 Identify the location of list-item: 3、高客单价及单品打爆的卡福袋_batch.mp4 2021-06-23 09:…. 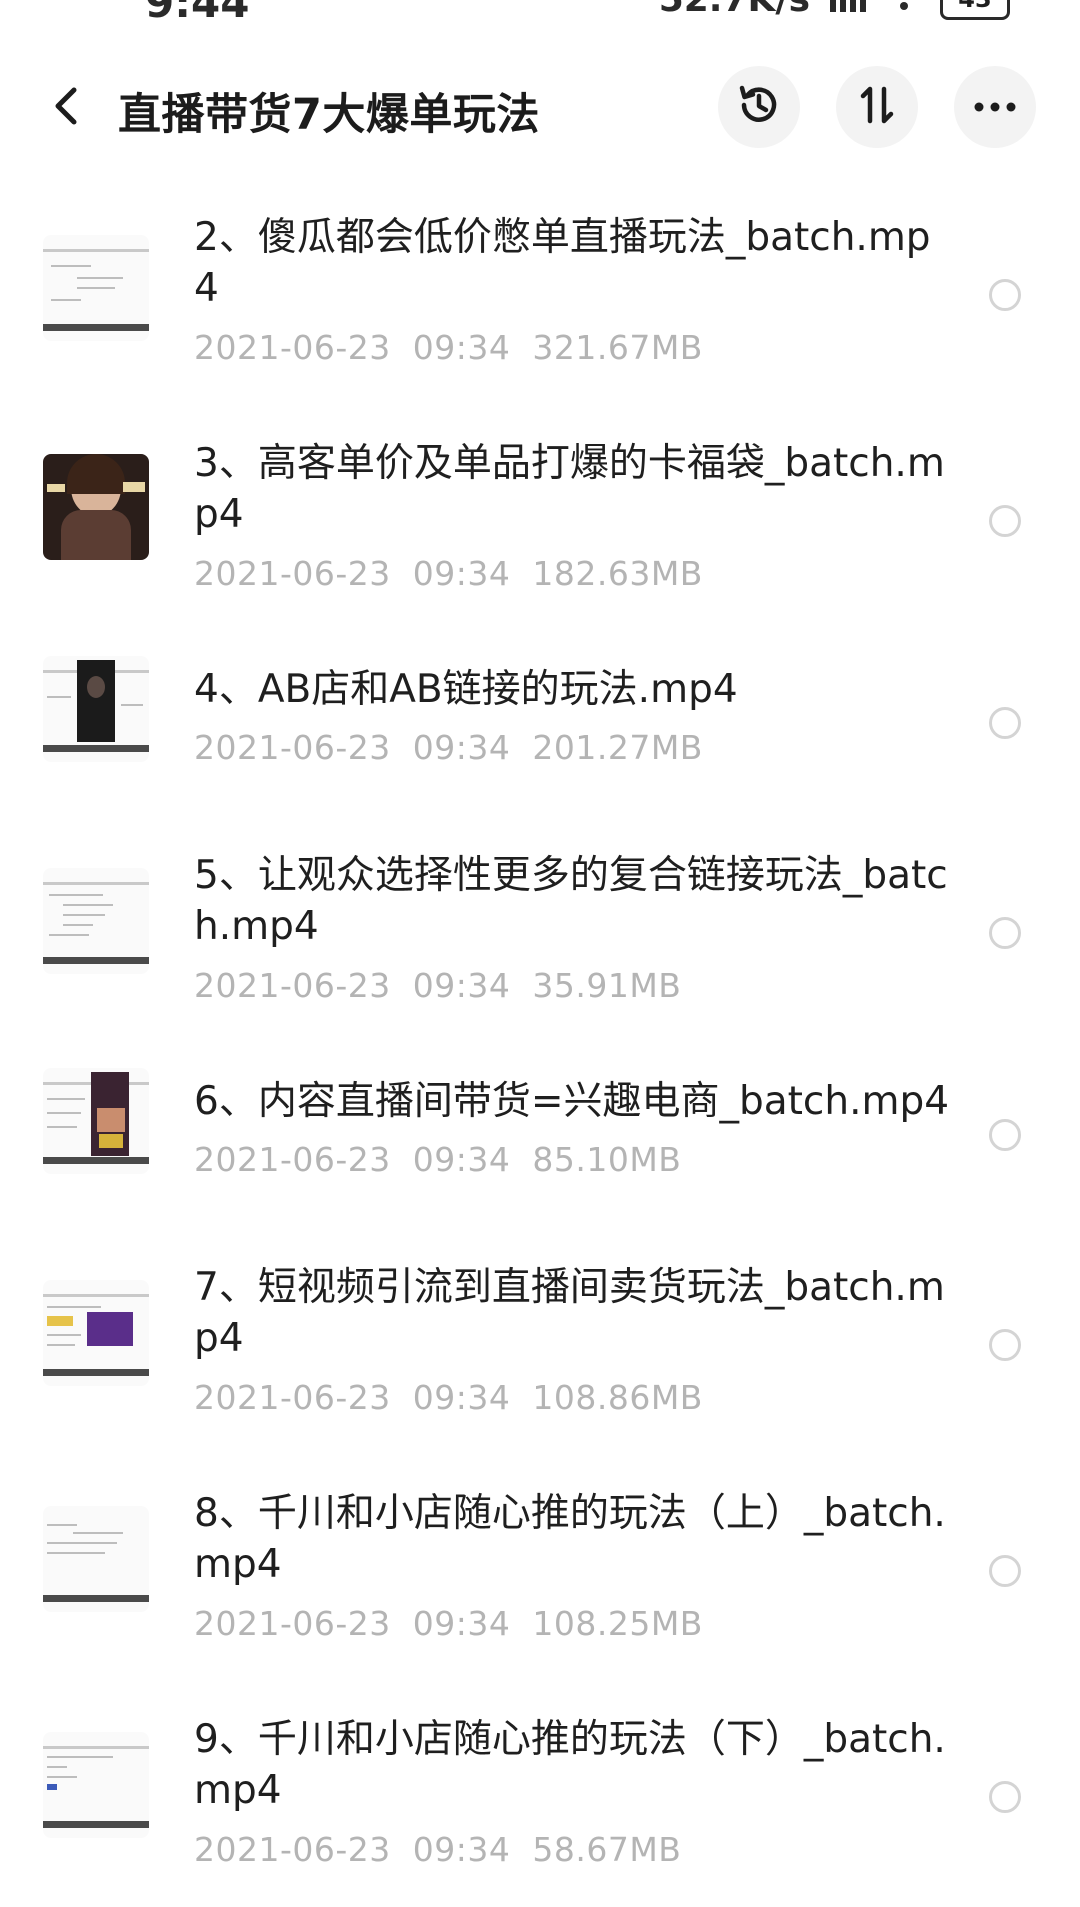
(540, 526).